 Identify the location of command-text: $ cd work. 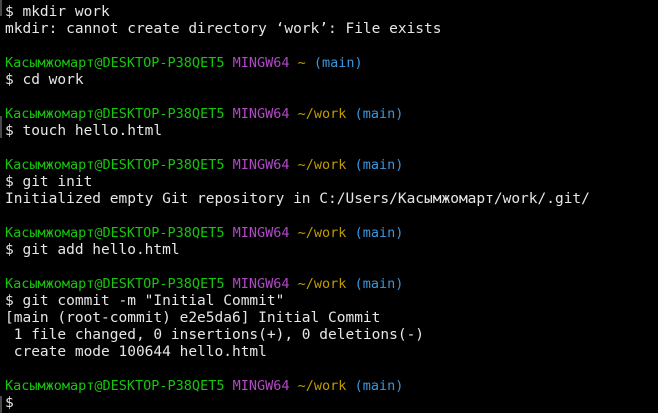
(44, 80).